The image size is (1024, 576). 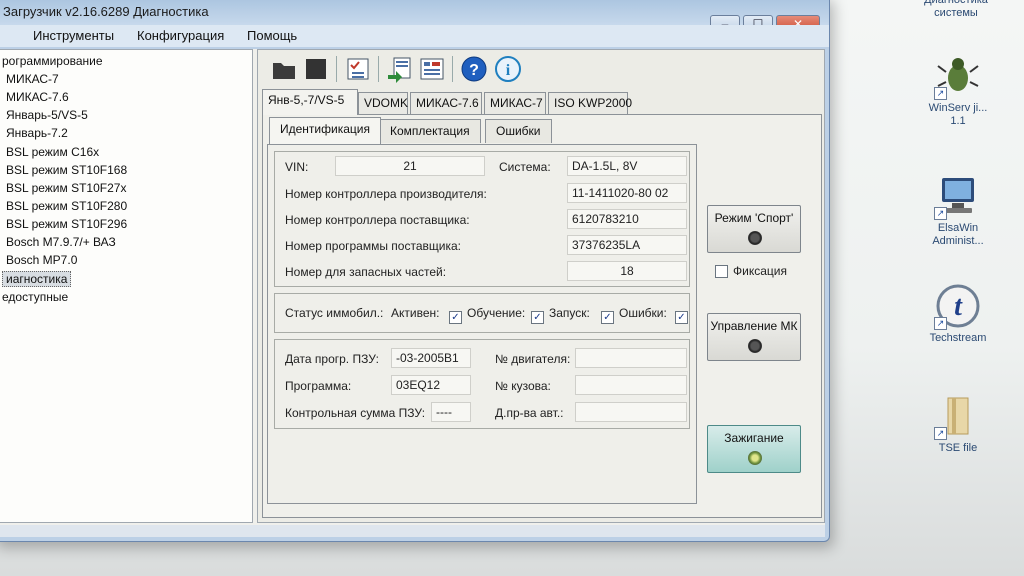 What do you see at coordinates (681, 317) in the screenshot?
I see `immobilizer-errors-checkbox: ✓` at bounding box center [681, 317].